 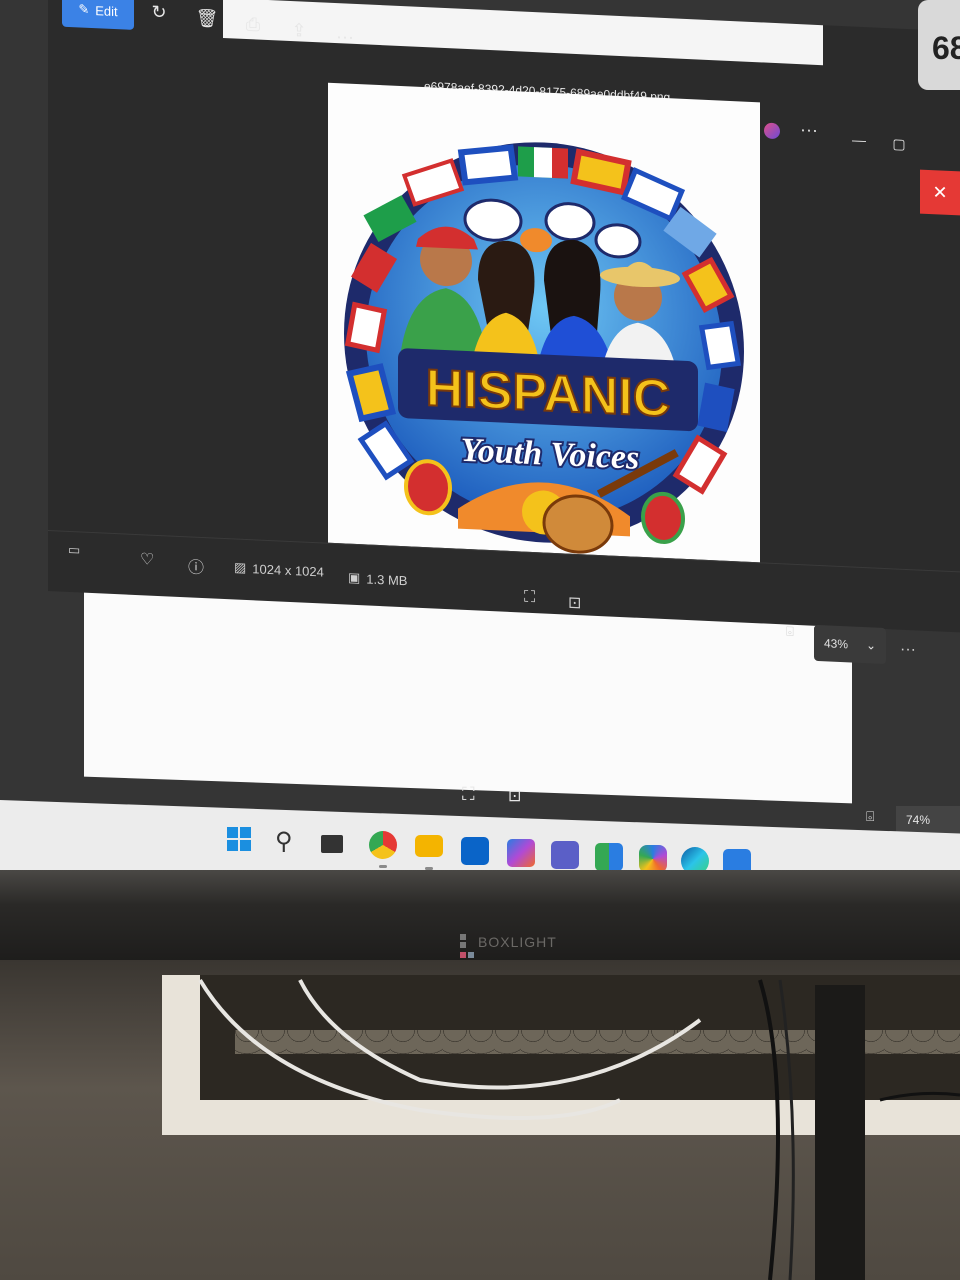 I want to click on back-zoom-select: 74%, so click(x=928, y=820).